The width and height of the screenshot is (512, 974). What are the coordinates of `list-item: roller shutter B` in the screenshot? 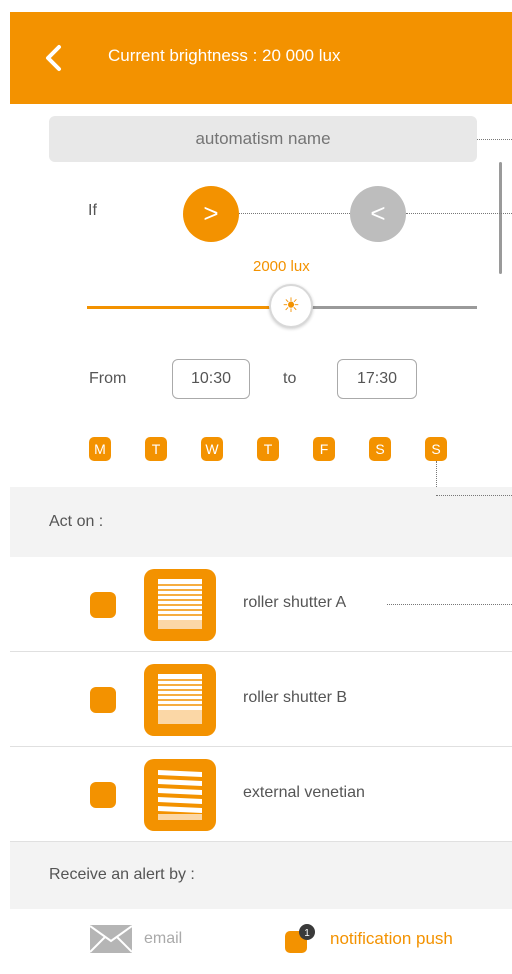 It's located at (261, 699).